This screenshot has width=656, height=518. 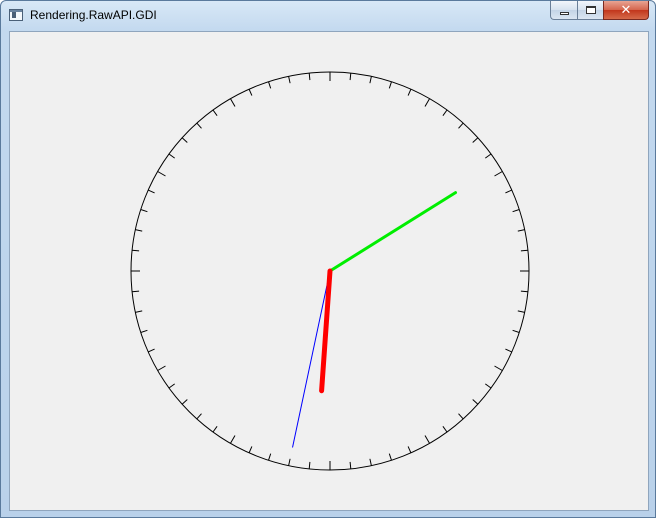 I want to click on app-window-icon, so click(x=16, y=15).